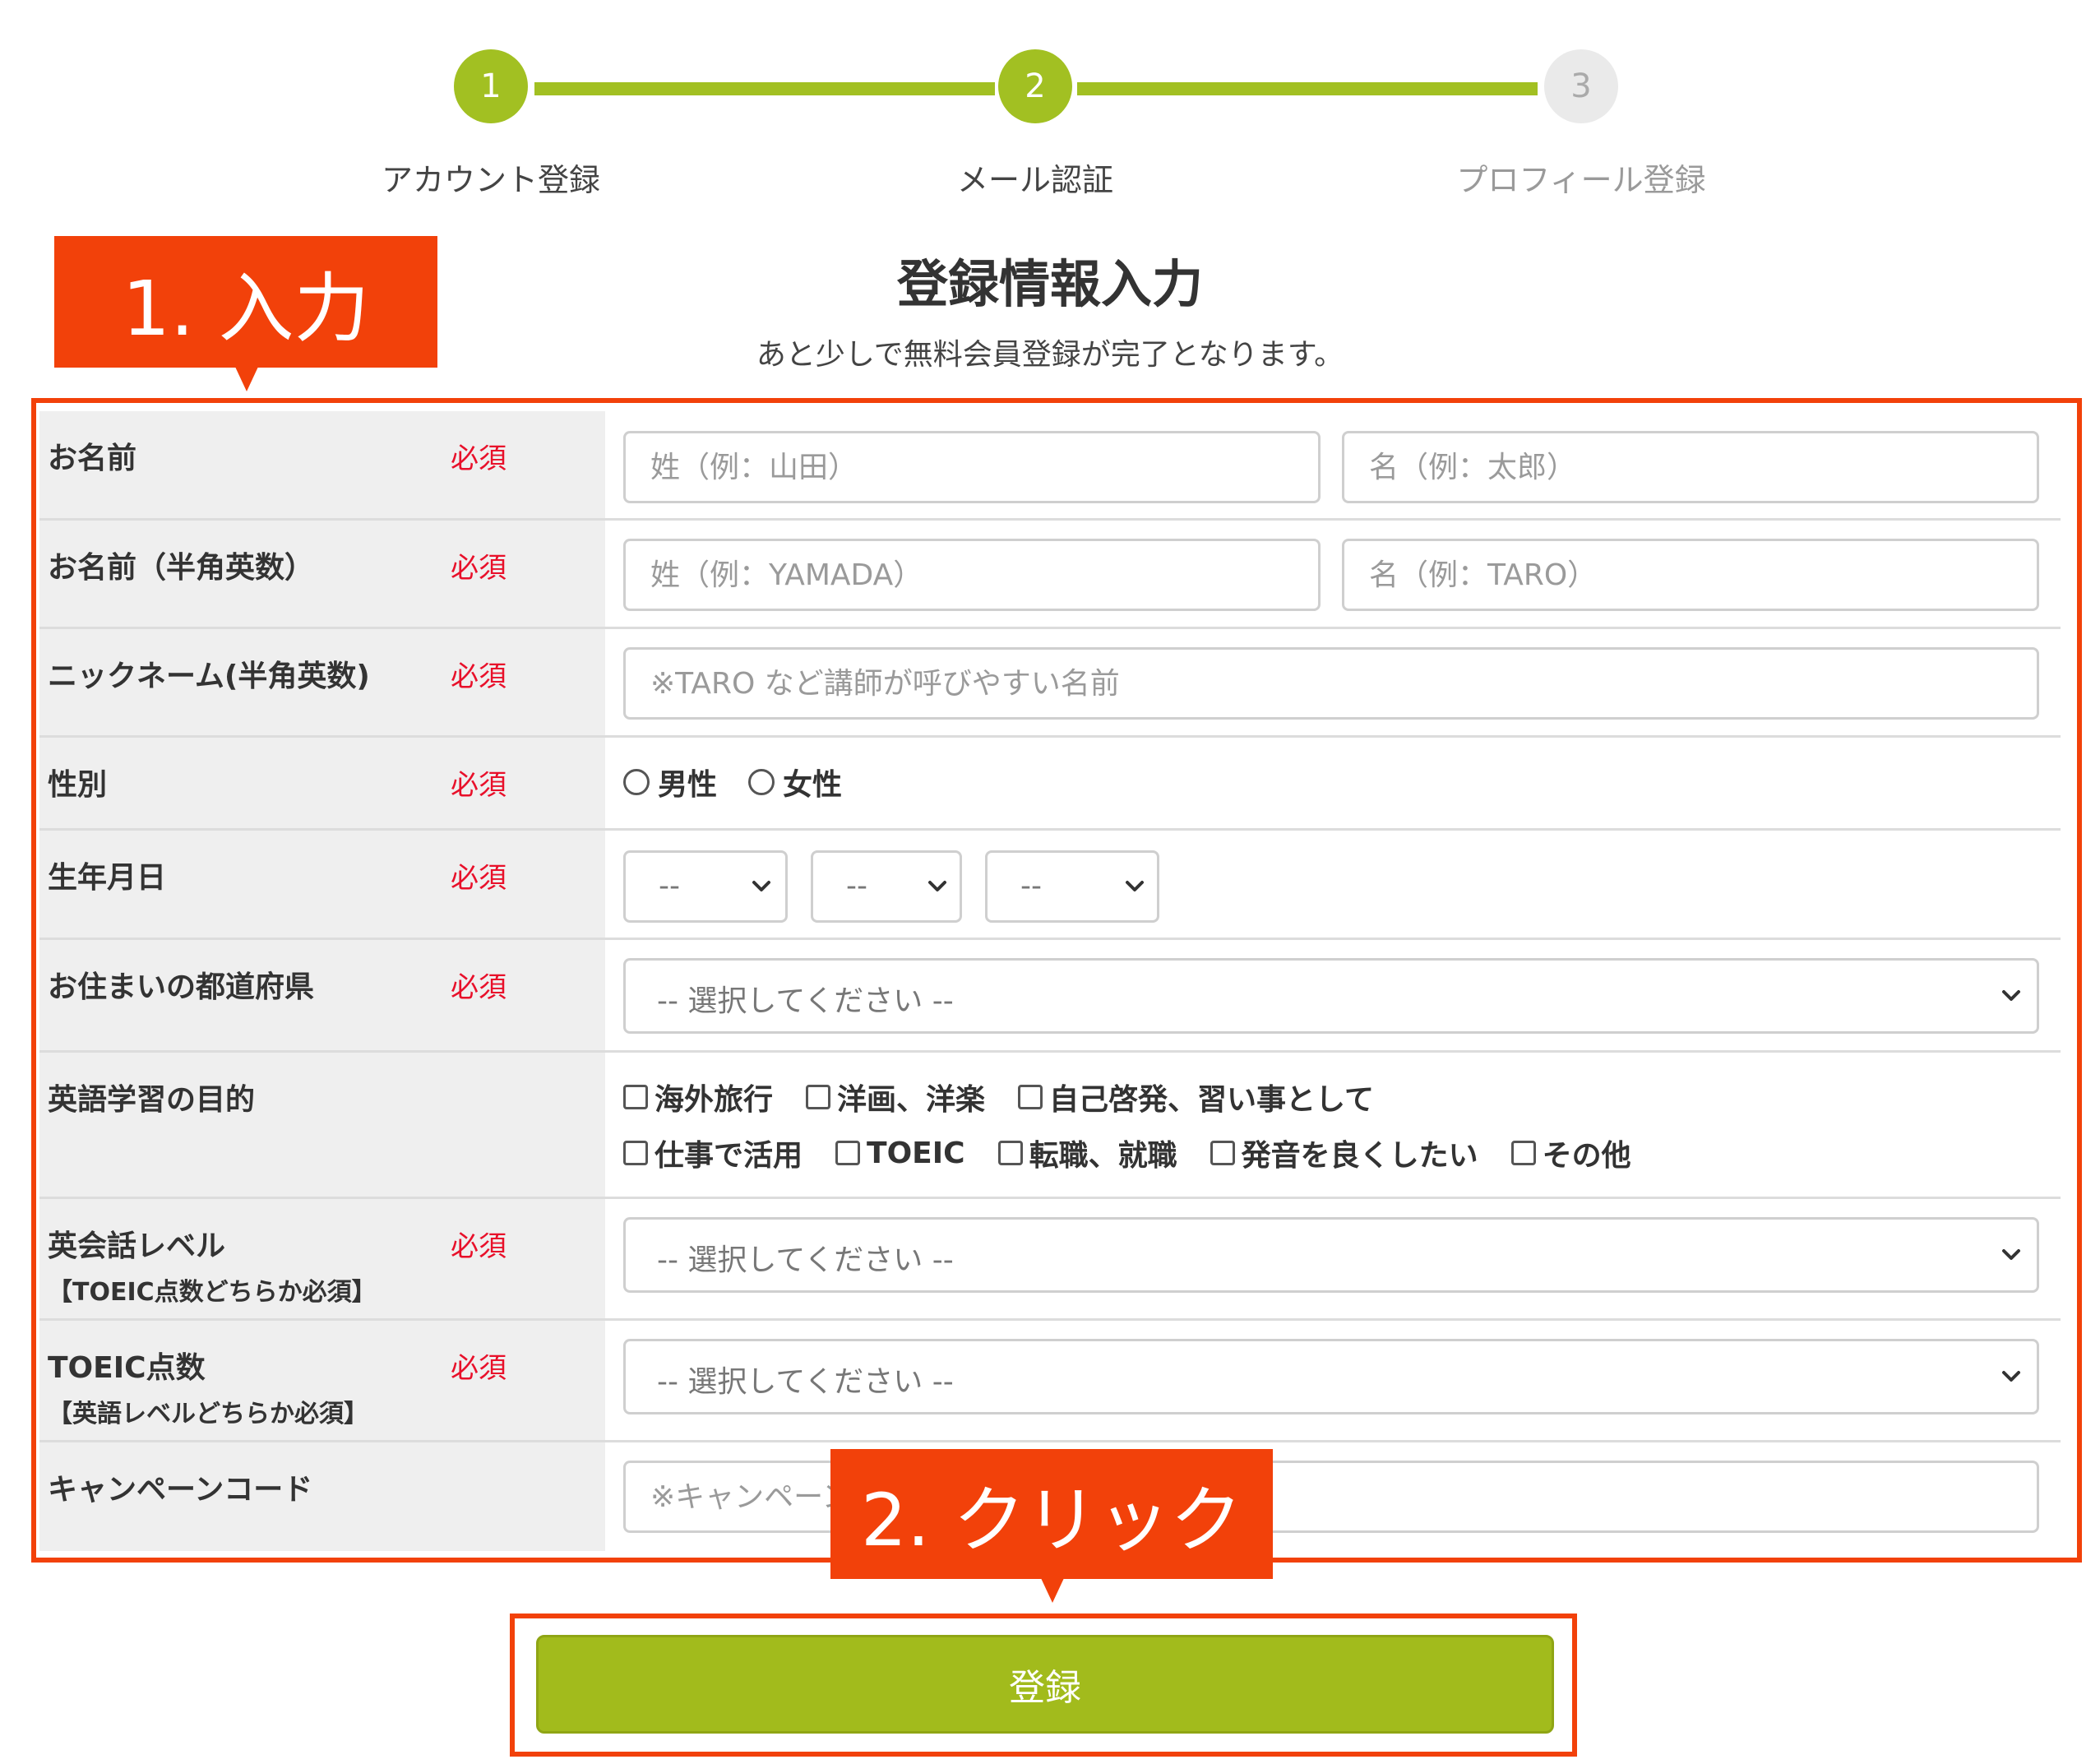  I want to click on step1-callout: 1. 入力, so click(246, 302).